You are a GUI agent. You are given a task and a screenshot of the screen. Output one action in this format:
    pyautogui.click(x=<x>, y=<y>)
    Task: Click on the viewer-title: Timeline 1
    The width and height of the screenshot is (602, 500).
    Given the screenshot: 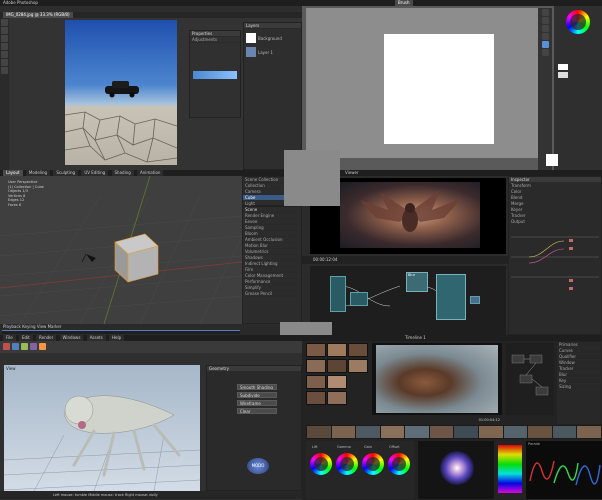 What is the action you would take?
    pyautogui.click(x=415, y=337)
    